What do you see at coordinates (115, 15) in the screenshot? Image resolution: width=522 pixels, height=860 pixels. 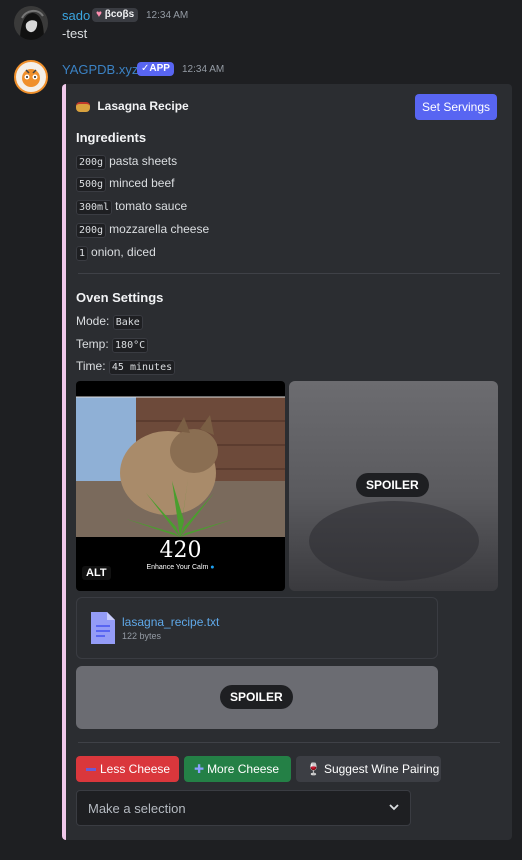 I see `user-tag: ♥ βcoβs` at bounding box center [115, 15].